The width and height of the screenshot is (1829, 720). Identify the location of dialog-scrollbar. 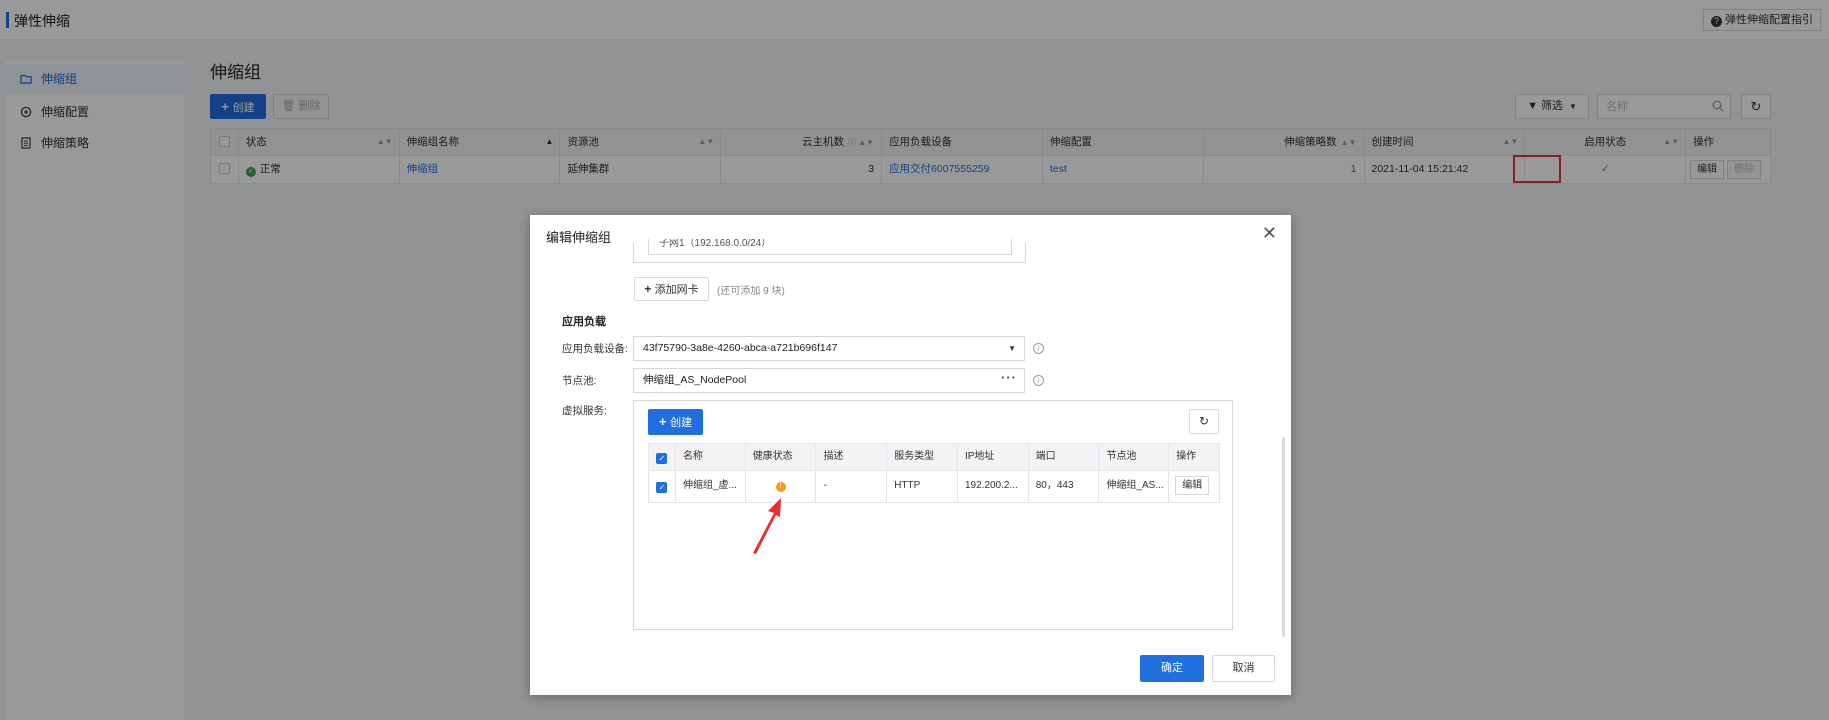
(1283, 537).